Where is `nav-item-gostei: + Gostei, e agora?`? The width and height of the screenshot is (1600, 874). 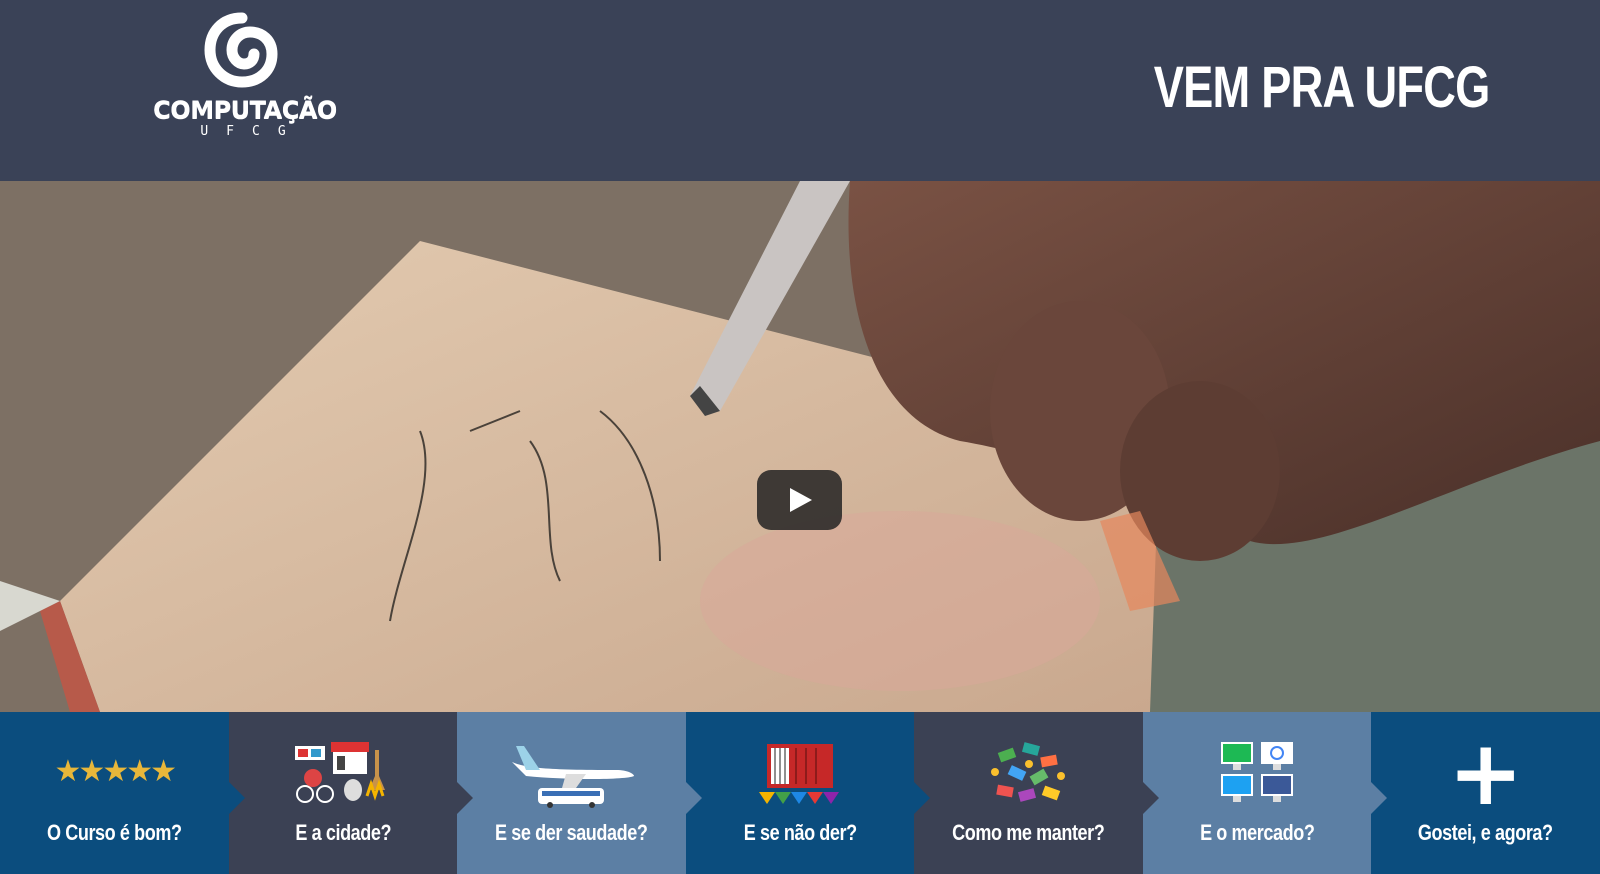 nav-item-gostei: + Gostei, e agora? is located at coordinates (1485, 793).